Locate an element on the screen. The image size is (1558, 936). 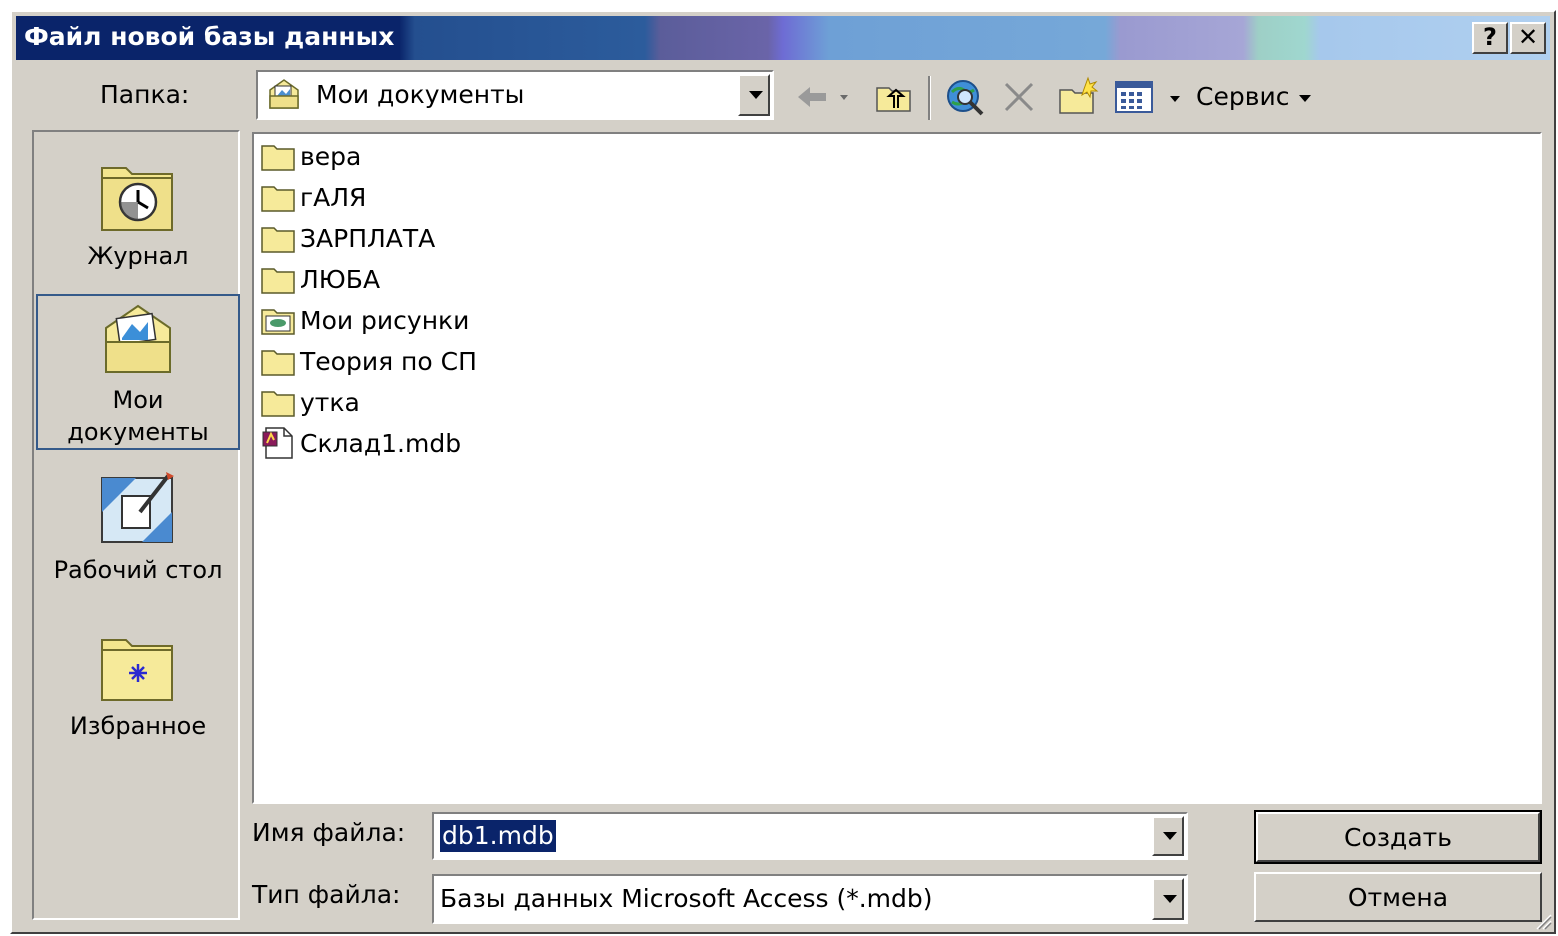
toolbar-separator is located at coordinates (929, 98).